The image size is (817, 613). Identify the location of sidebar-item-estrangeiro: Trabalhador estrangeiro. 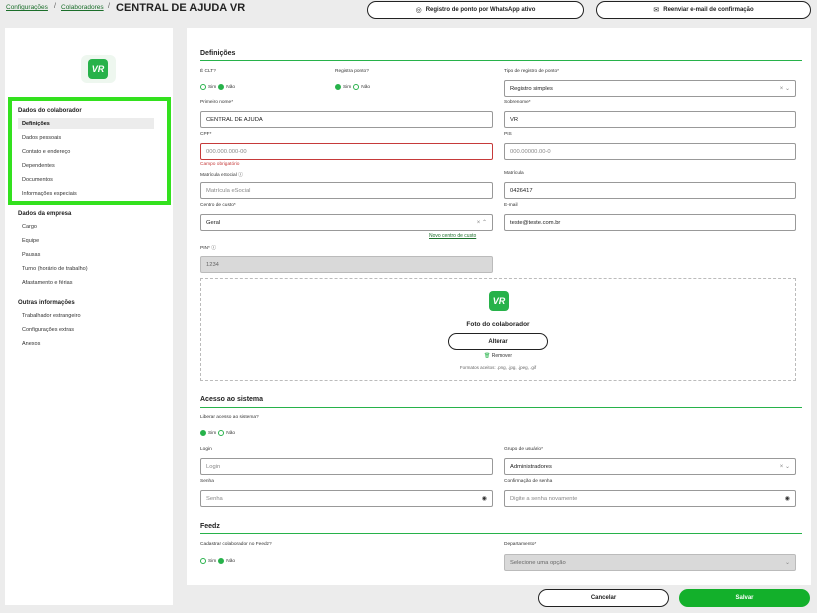
(51, 316).